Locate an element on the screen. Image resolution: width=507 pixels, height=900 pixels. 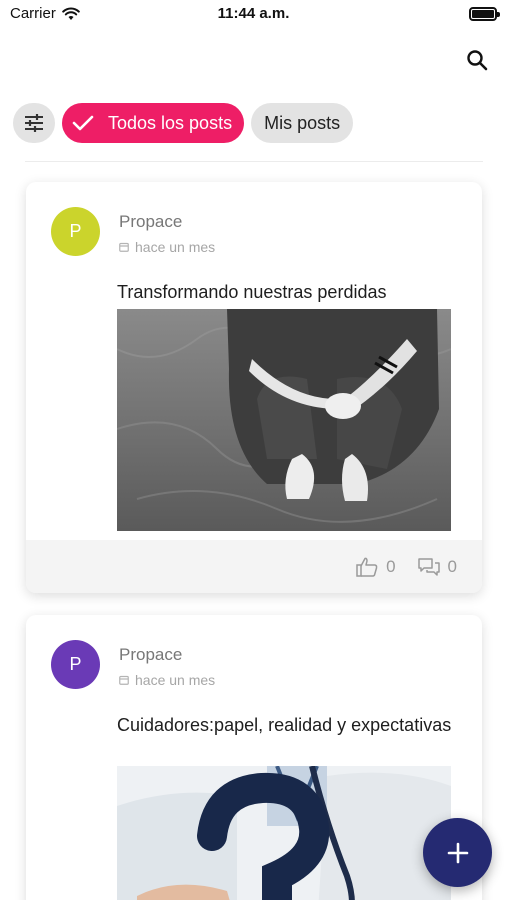
filter-bar: Todos los posts Mis posts is located at coordinates (183, 123).